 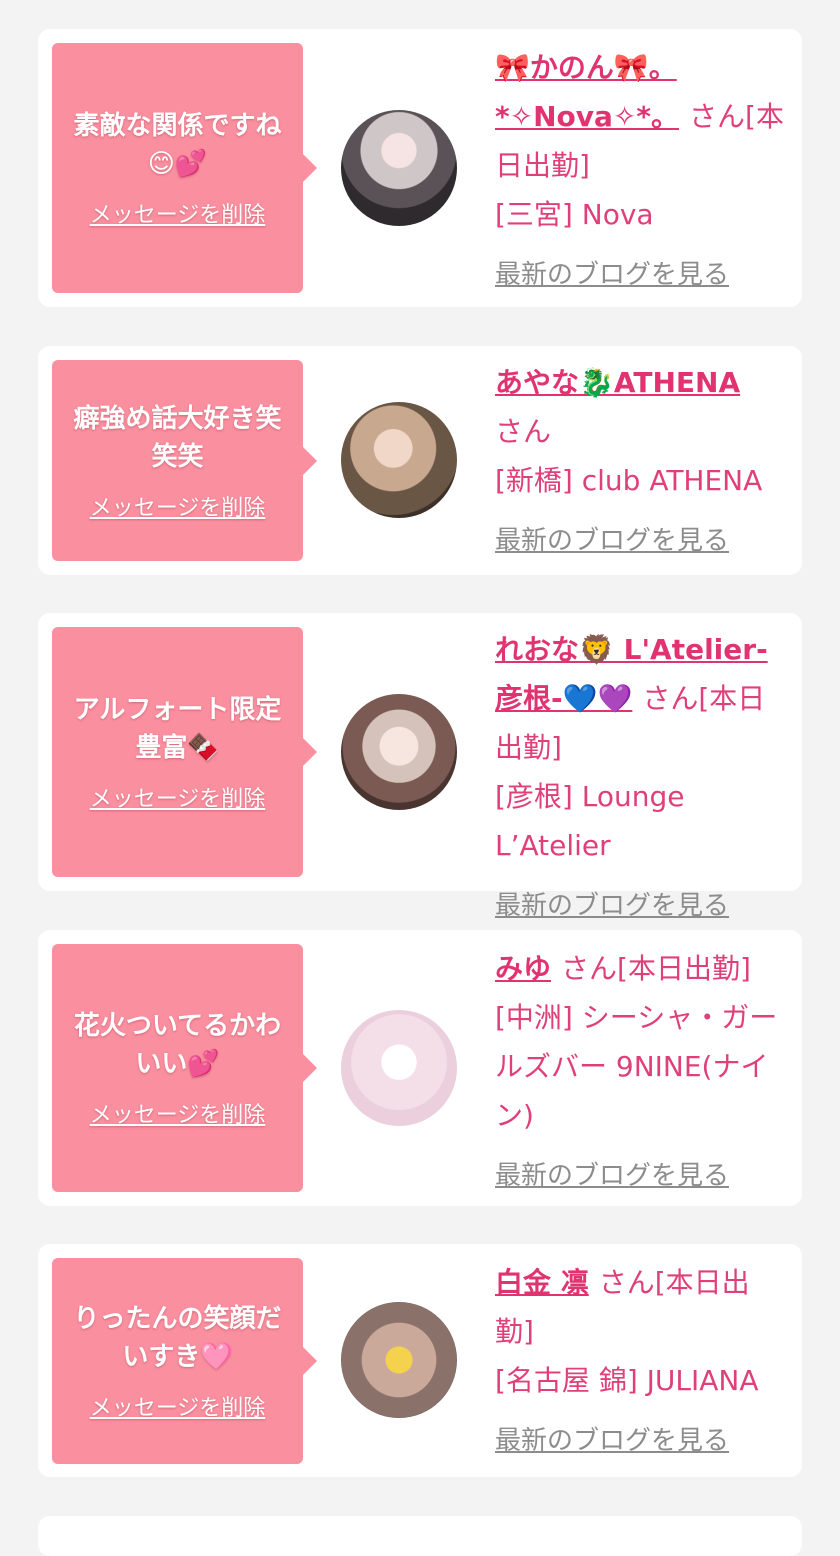 What do you see at coordinates (177, 729) in the screenshot?
I see `message-text: アルフォート限定豊富🍫` at bounding box center [177, 729].